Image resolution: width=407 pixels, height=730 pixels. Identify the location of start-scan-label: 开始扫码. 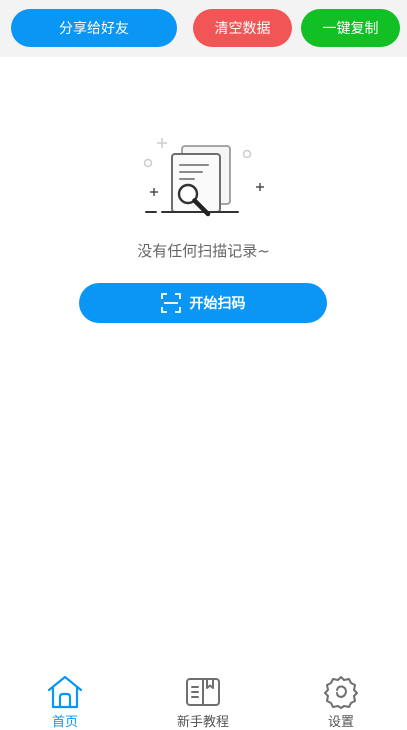
(217, 304).